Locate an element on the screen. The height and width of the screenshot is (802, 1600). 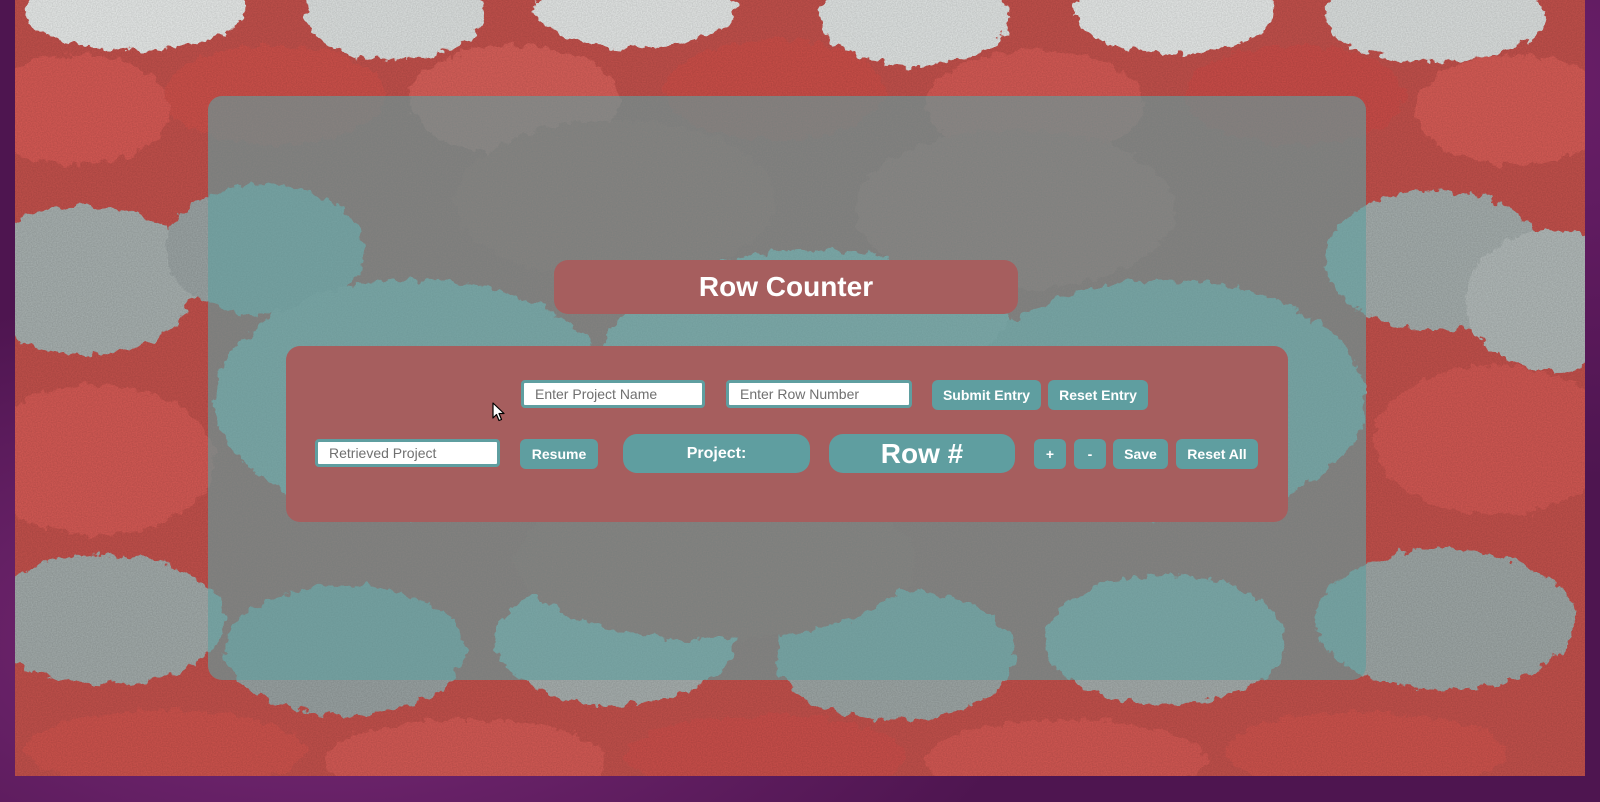
app-title: Row Counter is located at coordinates (786, 287).